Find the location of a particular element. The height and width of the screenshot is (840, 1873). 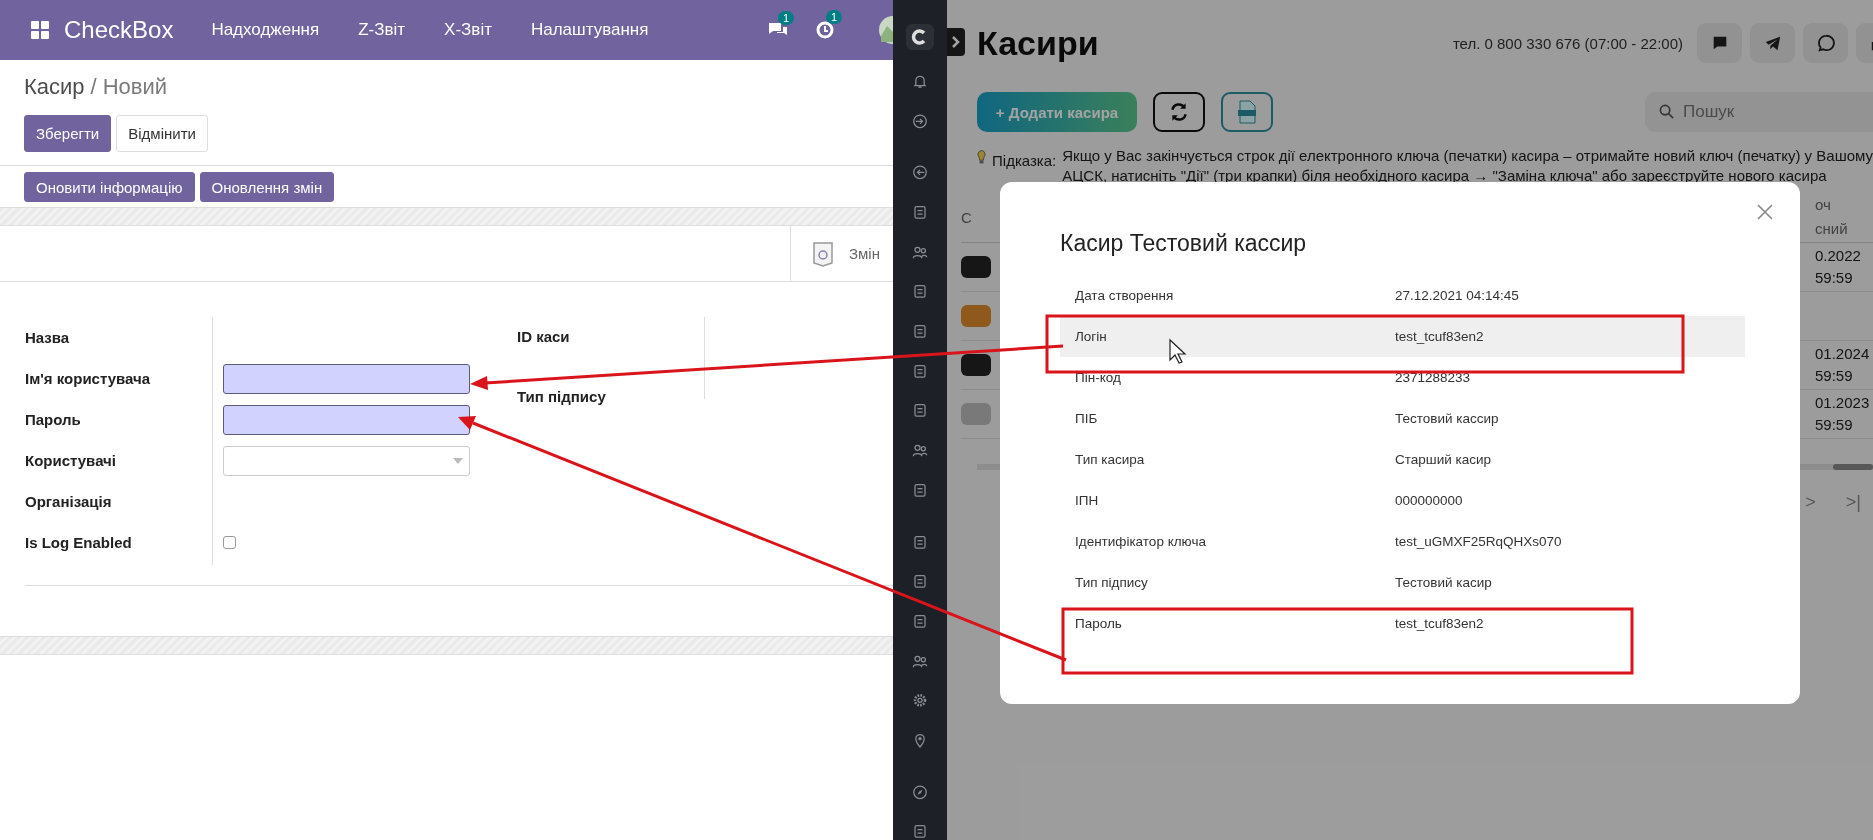

detail-value: 000000000 is located at coordinates (1429, 500).